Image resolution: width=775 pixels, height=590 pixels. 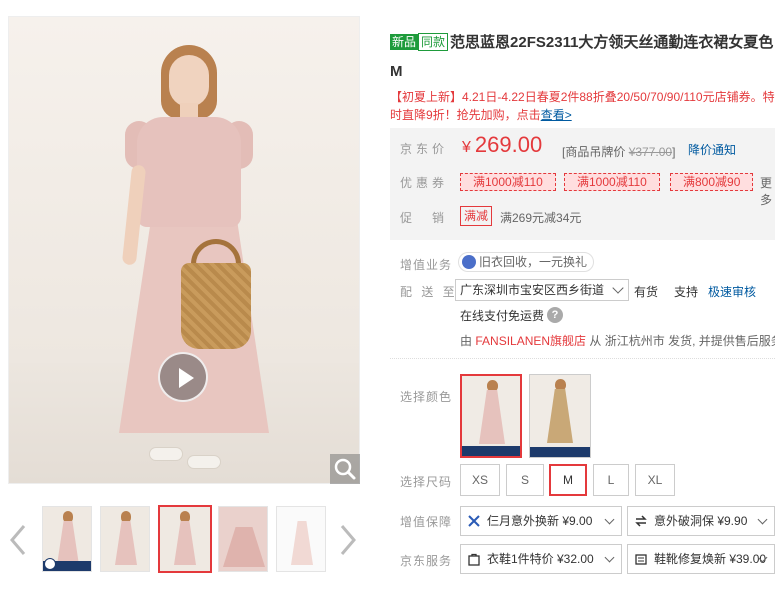 I want to click on price-value: 269.00, so click(x=508, y=144).